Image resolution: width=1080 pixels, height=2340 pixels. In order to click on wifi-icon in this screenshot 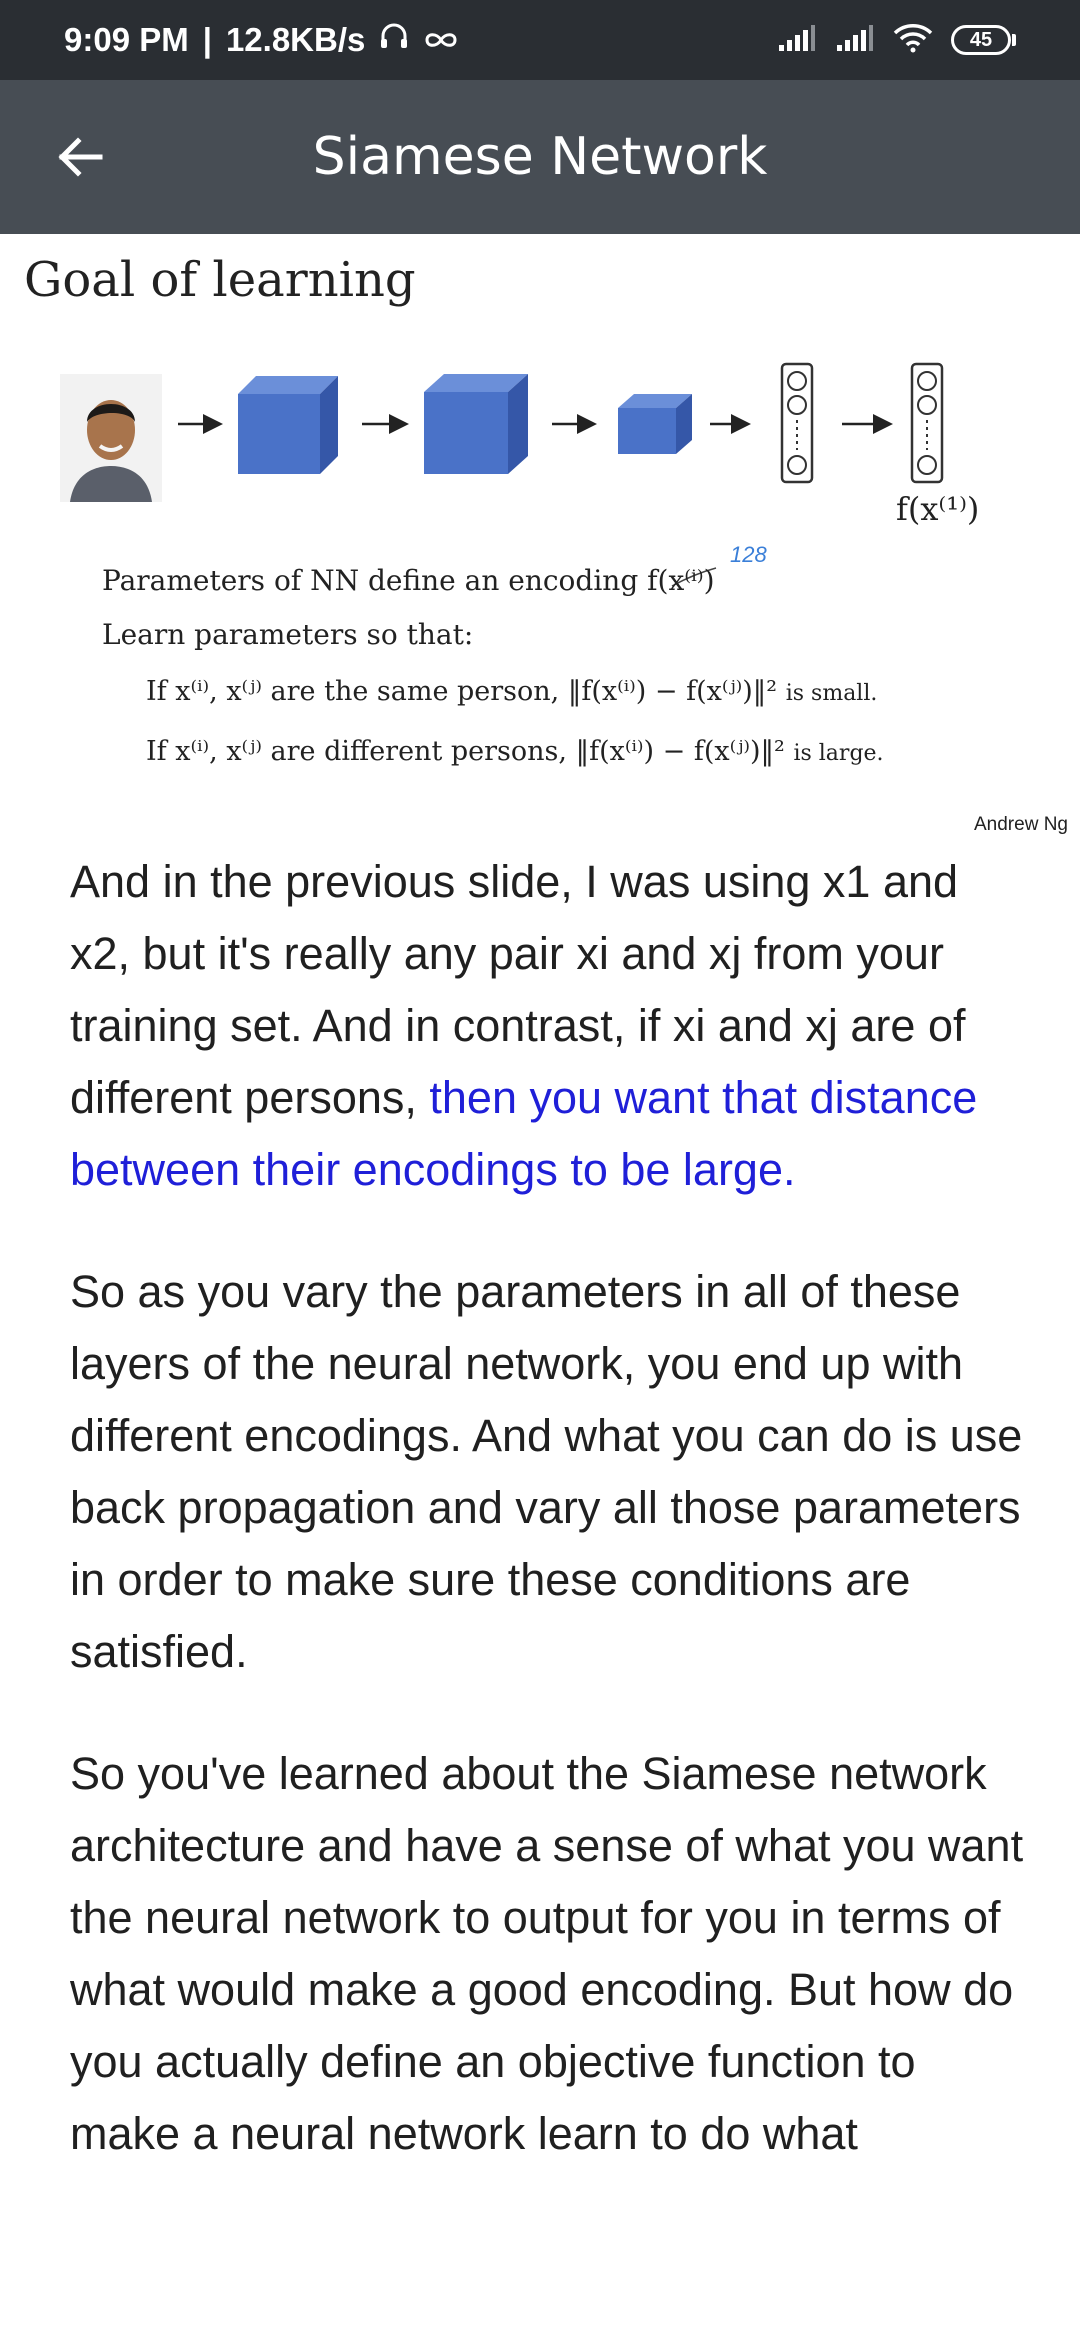, I will do `click(913, 40)`.